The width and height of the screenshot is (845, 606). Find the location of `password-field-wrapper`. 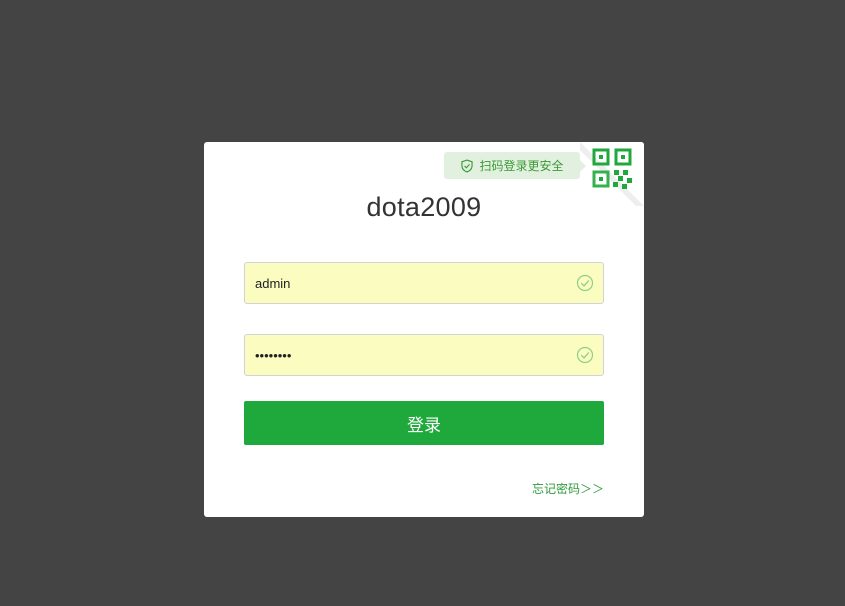

password-field-wrapper is located at coordinates (424, 355).